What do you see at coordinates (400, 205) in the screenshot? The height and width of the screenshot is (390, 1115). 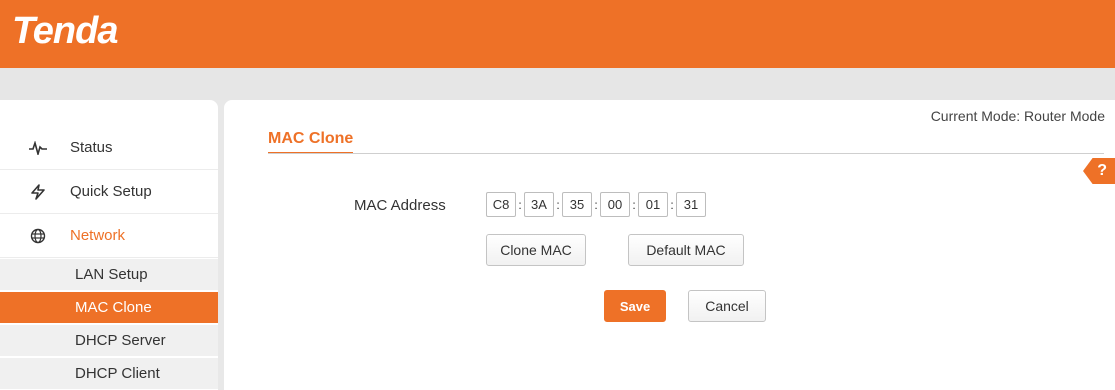 I see `mac-address-label: MAC Address` at bounding box center [400, 205].